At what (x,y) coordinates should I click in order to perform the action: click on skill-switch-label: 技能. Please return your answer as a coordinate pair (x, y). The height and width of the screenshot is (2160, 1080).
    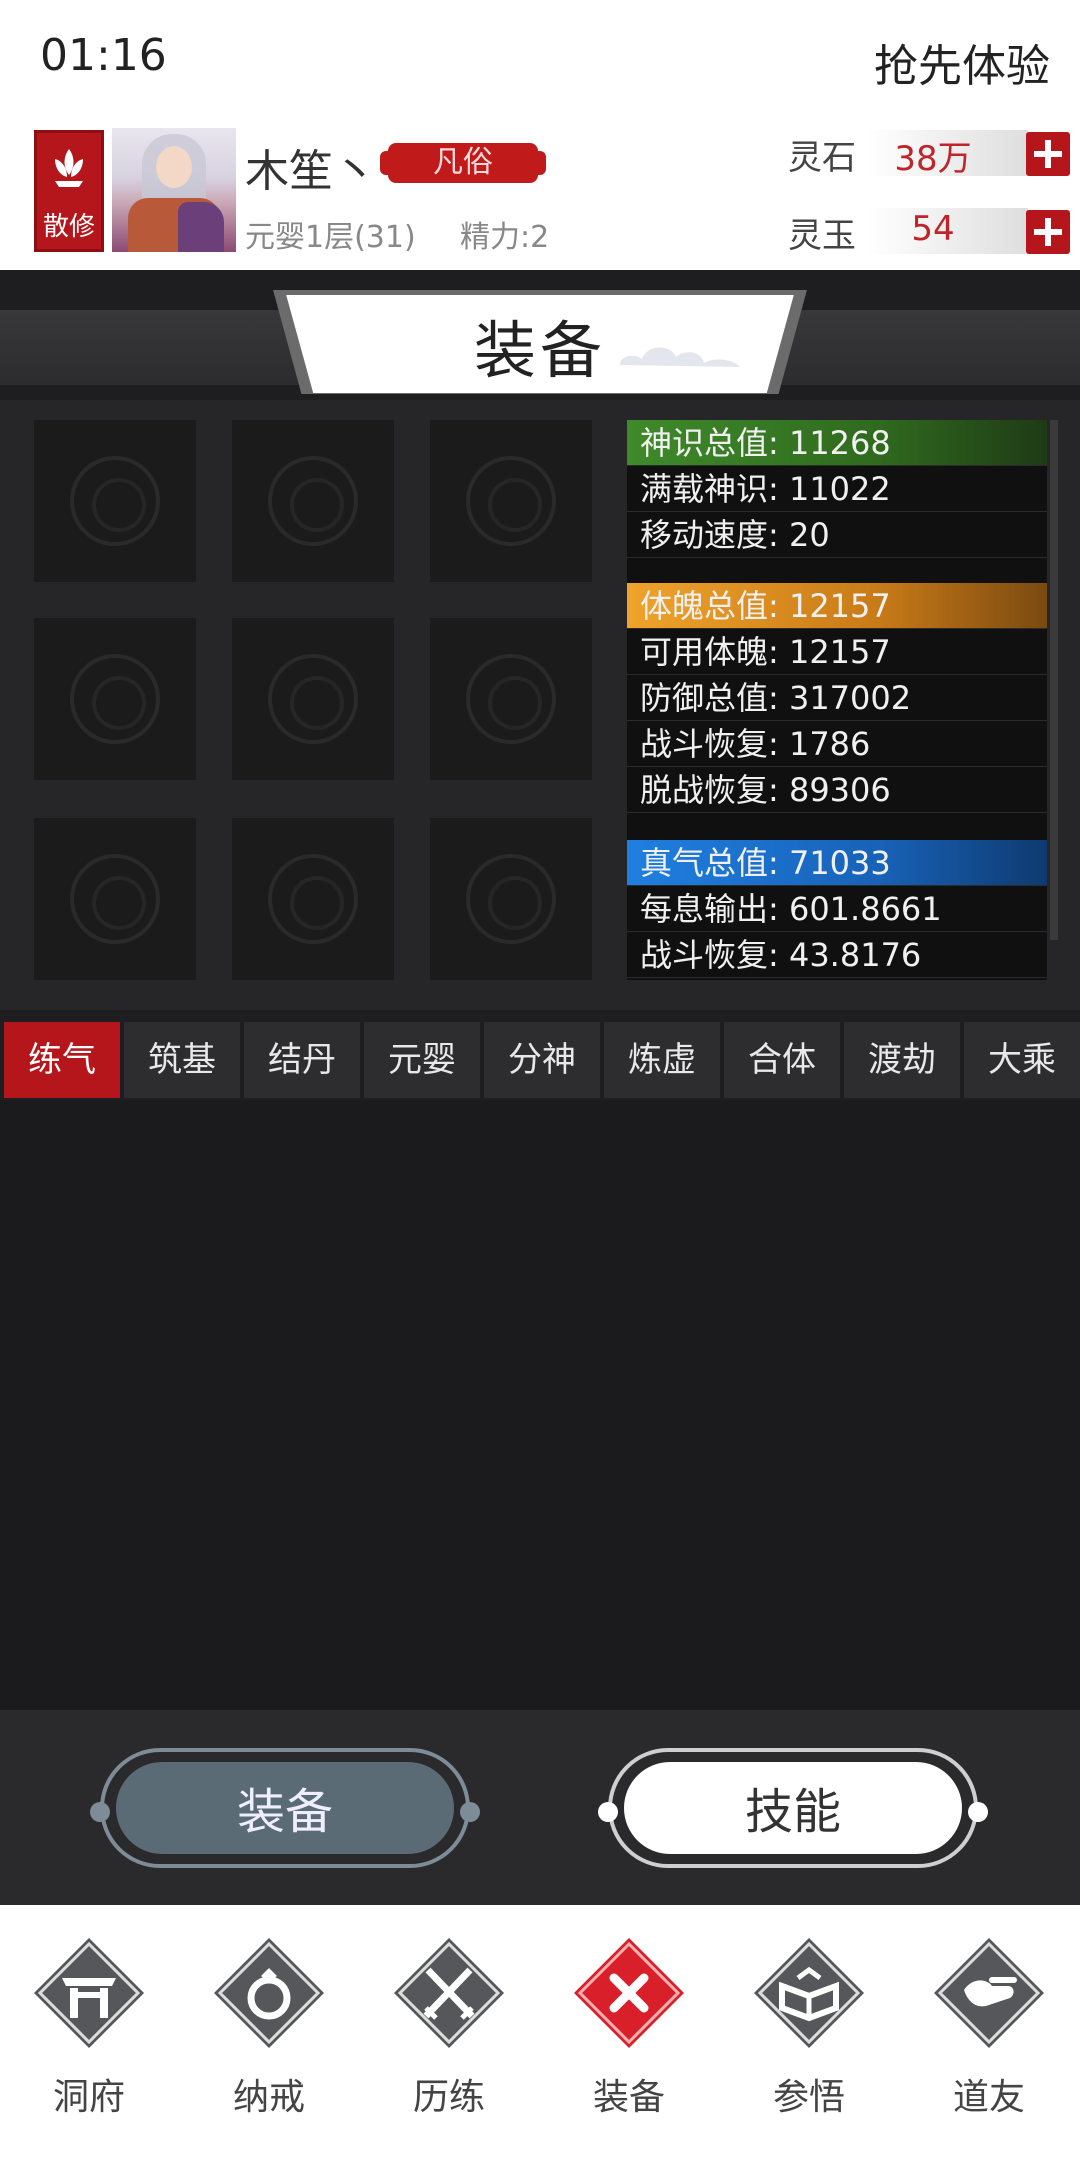
    Looking at the image, I should click on (793, 1808).